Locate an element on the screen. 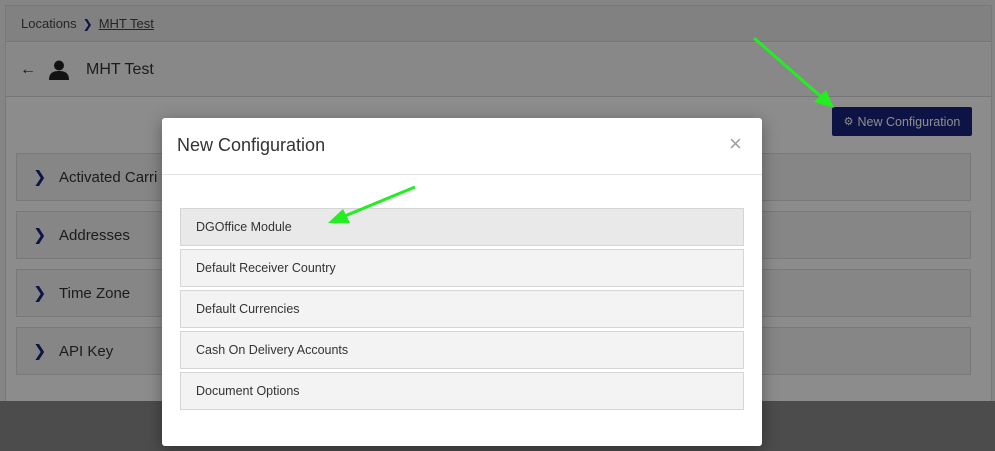 The image size is (995, 451). option-cash-on-delivery-accounts: Cash On Delivery Accounts is located at coordinates (462, 350).